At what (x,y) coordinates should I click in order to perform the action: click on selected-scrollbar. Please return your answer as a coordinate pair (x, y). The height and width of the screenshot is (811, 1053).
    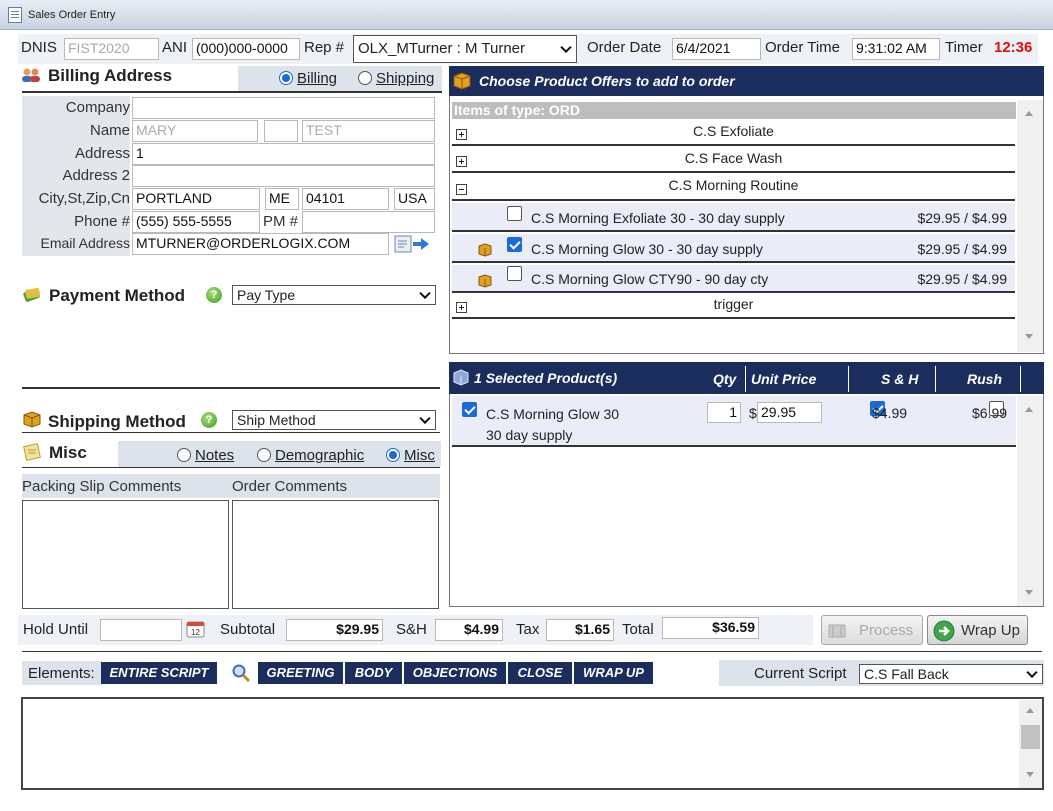
    Looking at the image, I should click on (1030, 501).